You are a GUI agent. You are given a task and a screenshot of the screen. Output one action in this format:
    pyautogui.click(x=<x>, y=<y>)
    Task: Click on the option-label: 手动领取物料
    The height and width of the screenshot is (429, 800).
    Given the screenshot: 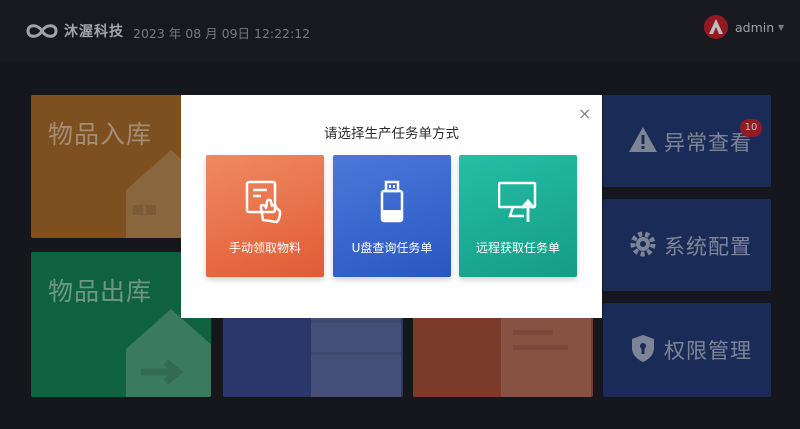 What is the action you would take?
    pyautogui.click(x=264, y=248)
    